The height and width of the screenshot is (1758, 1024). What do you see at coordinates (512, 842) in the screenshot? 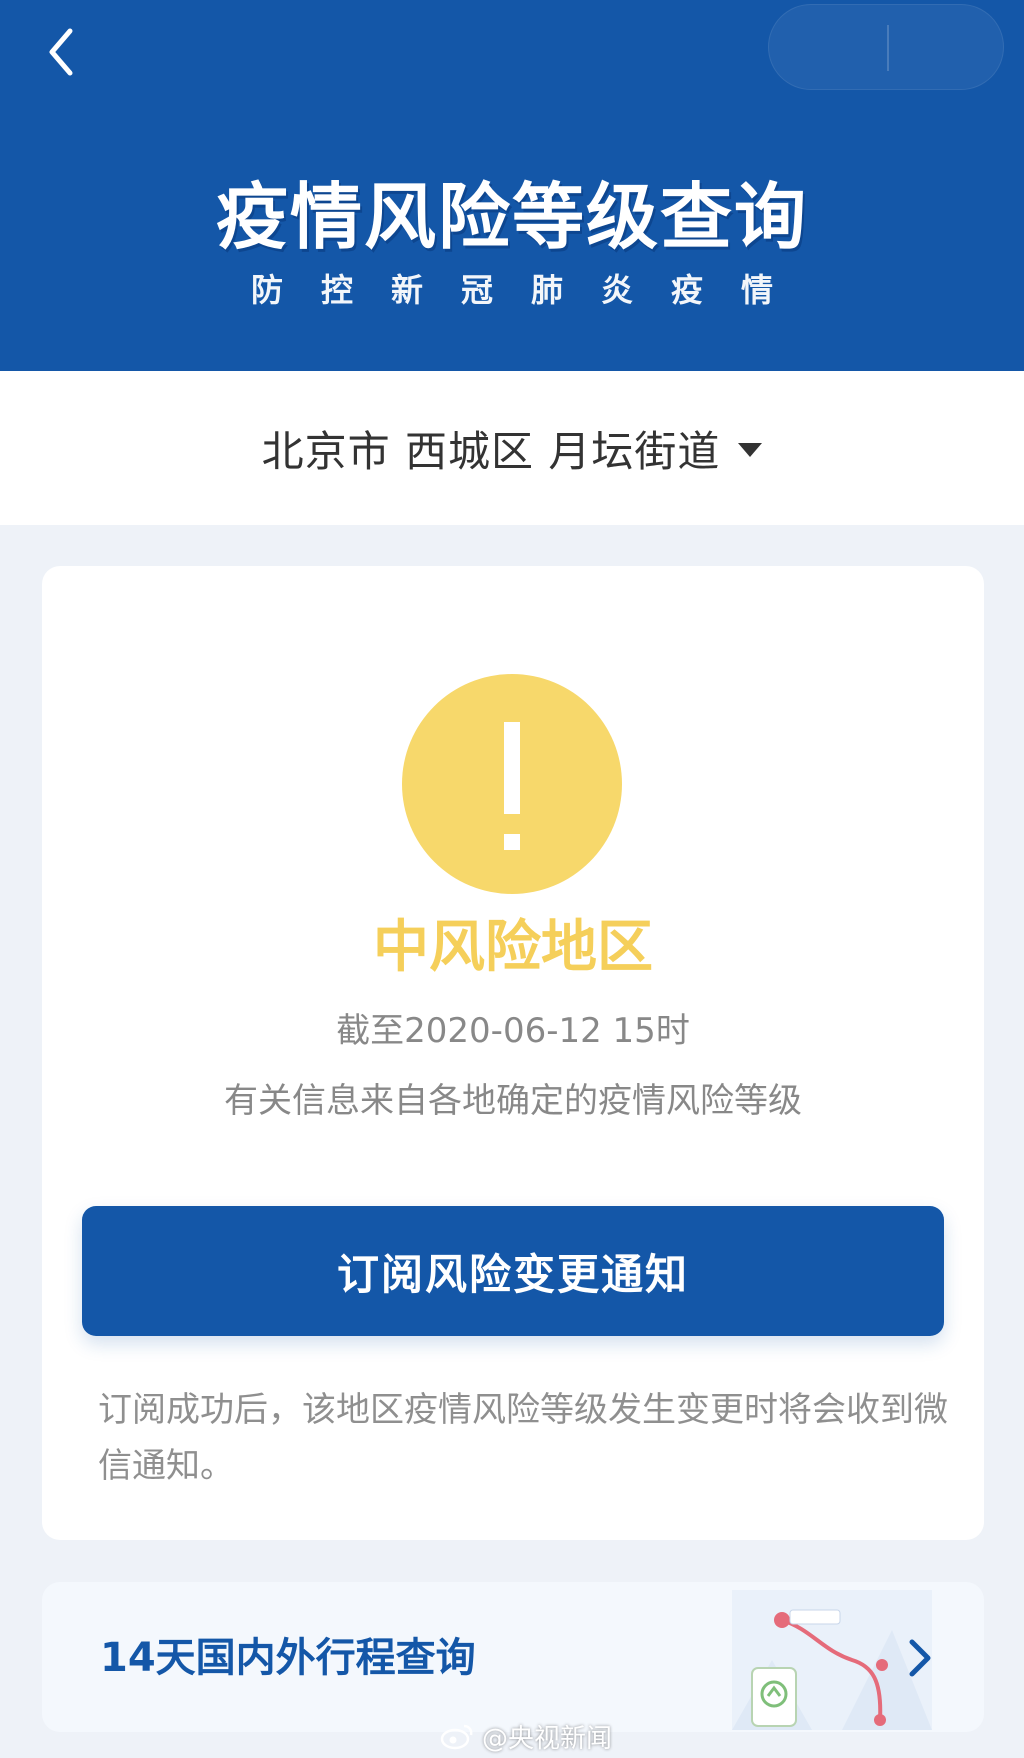
I see `exclamation-dot` at bounding box center [512, 842].